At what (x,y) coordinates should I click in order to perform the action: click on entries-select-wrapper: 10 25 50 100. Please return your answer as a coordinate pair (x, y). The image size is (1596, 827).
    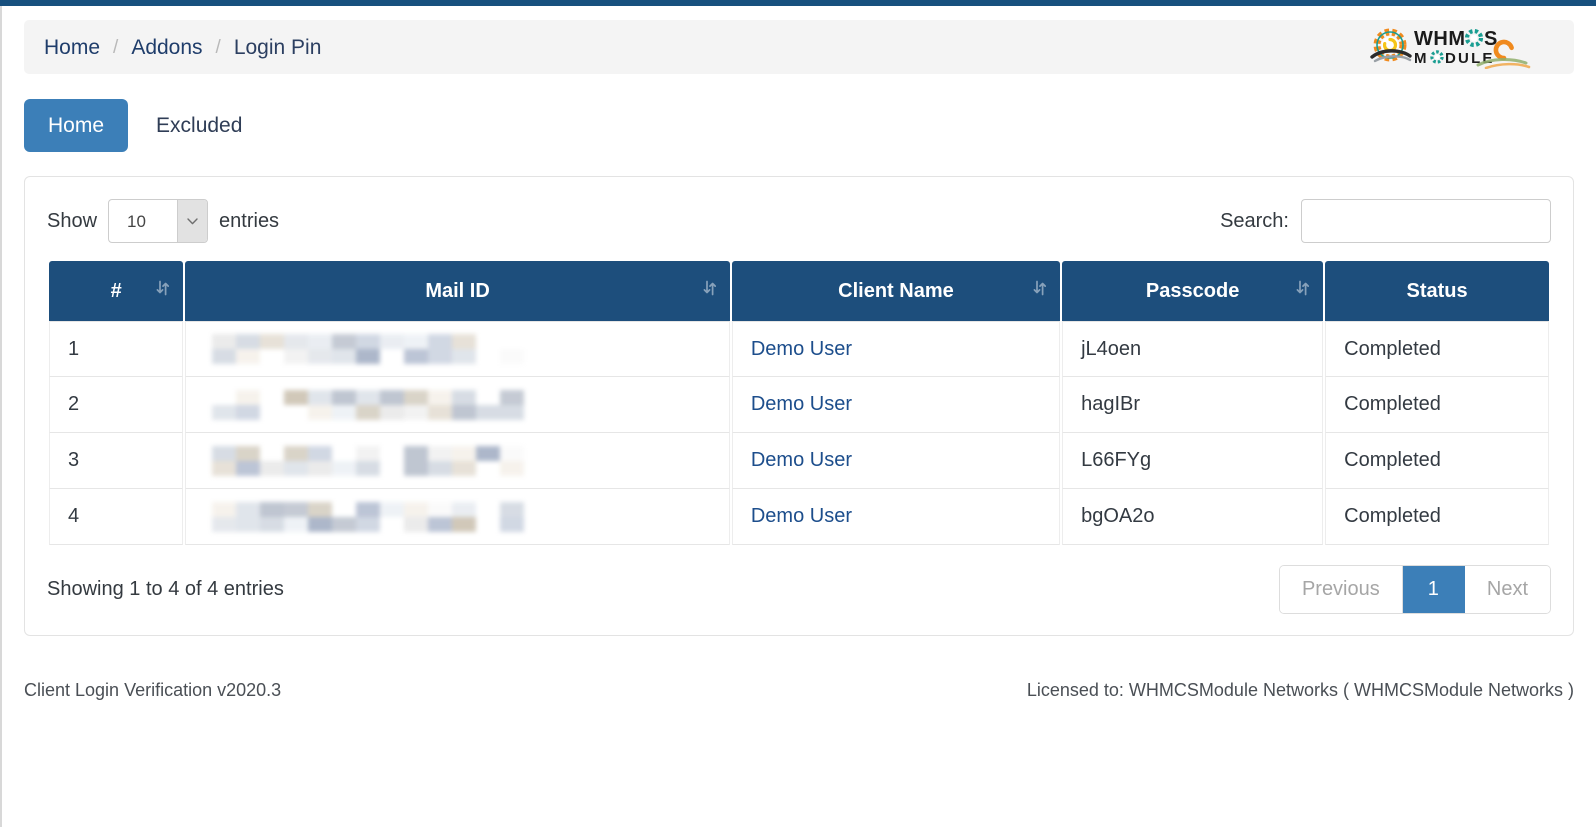
    Looking at the image, I should click on (158, 221).